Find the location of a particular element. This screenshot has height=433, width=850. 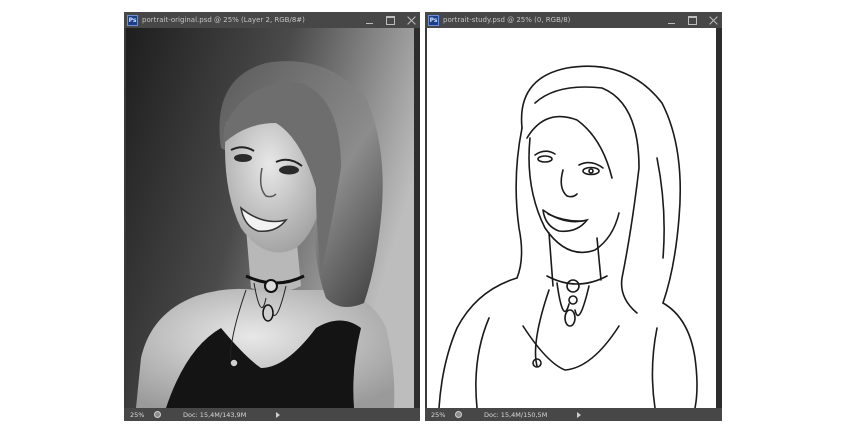

status-bar: 25% Doc: 15,4M/150,5M is located at coordinates (573, 414).